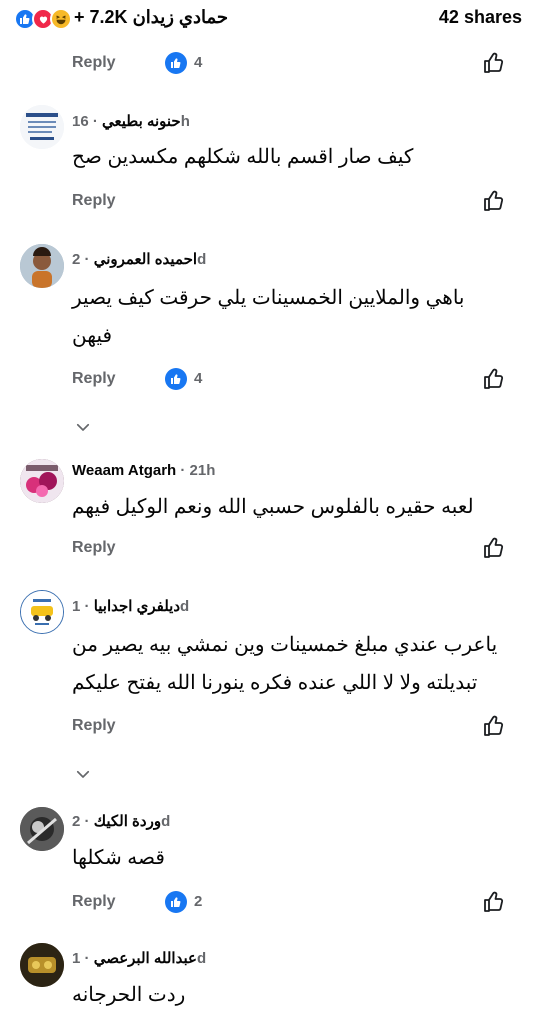 The height and width of the screenshot is (1015, 540). Describe the element at coordinates (198, 901) in the screenshot. I see `like-count: 2` at that location.